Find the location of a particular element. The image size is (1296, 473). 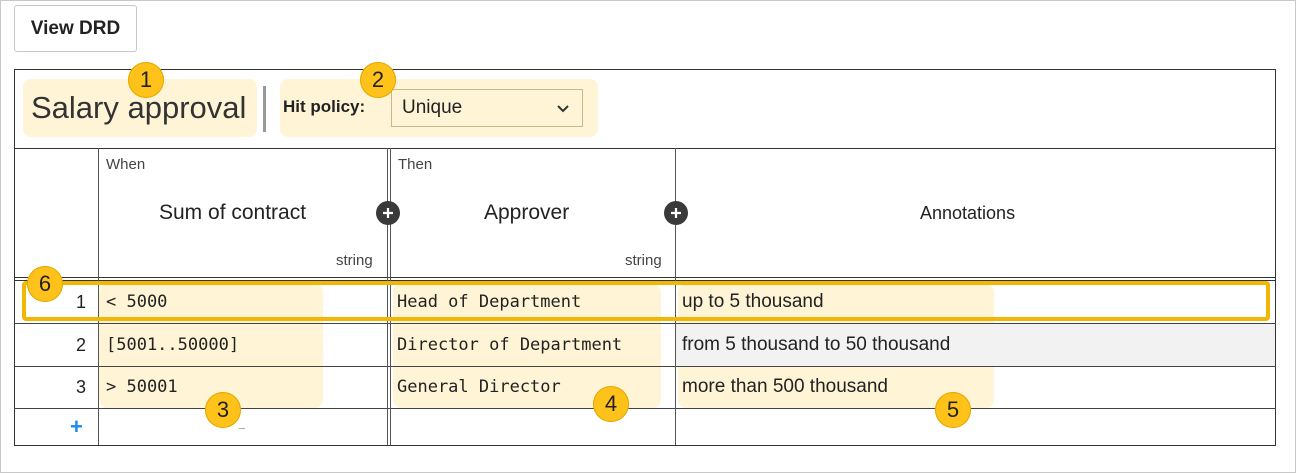

resize-handle is located at coordinates (242, 428).